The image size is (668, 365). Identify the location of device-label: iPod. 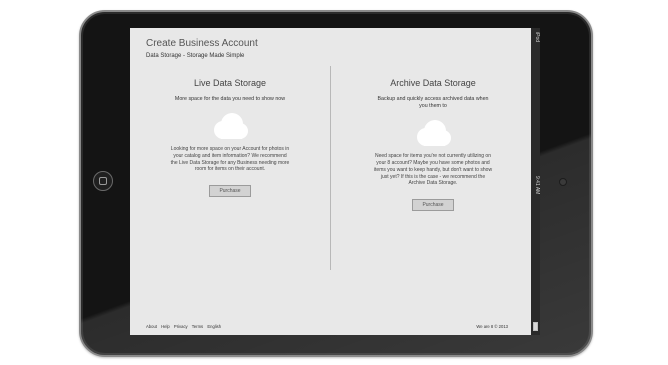
(537, 37).